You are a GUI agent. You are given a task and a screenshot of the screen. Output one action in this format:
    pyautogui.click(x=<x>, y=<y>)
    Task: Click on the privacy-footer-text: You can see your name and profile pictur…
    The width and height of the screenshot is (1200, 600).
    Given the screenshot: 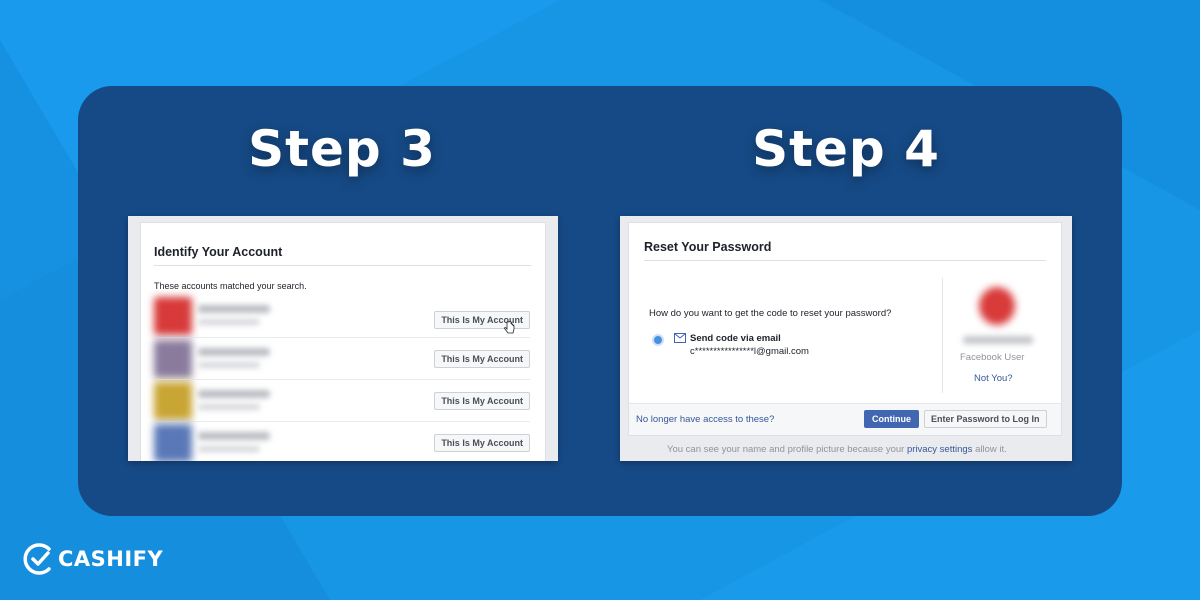 What is the action you would take?
    pyautogui.click(x=837, y=449)
    